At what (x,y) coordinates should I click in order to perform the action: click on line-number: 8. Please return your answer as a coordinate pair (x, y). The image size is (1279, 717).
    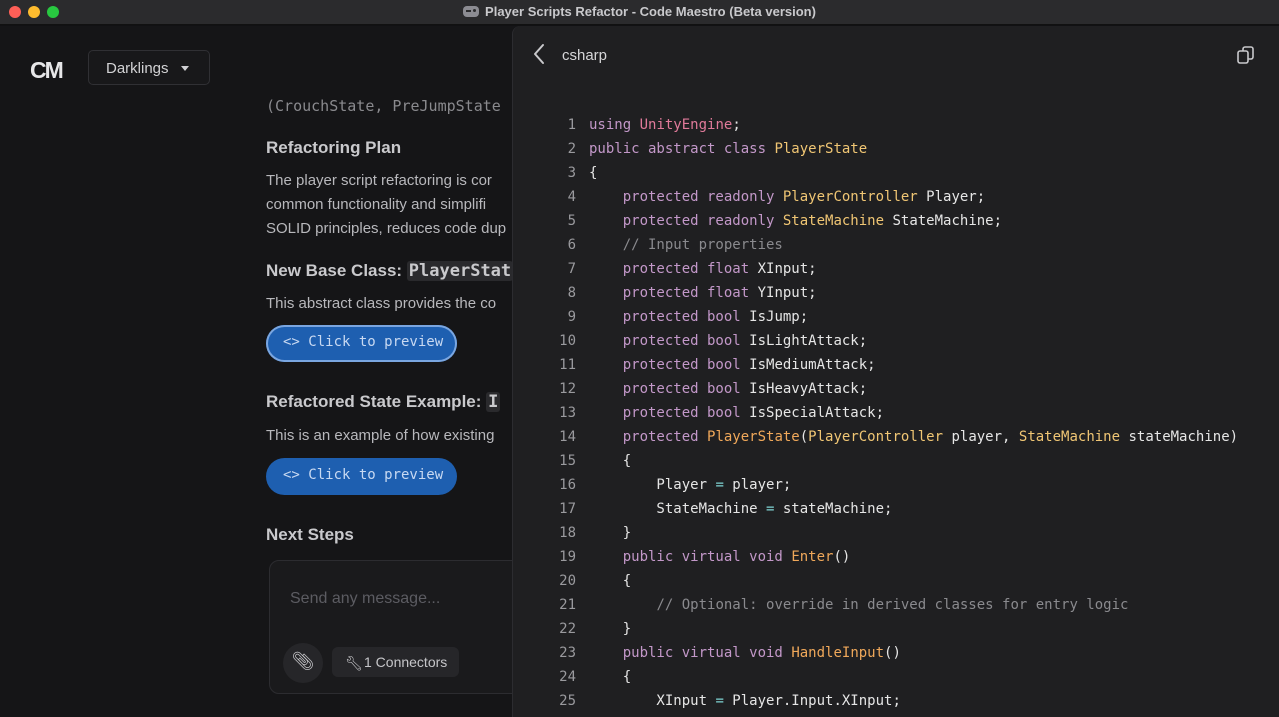
    Looking at the image, I should click on (571, 293).